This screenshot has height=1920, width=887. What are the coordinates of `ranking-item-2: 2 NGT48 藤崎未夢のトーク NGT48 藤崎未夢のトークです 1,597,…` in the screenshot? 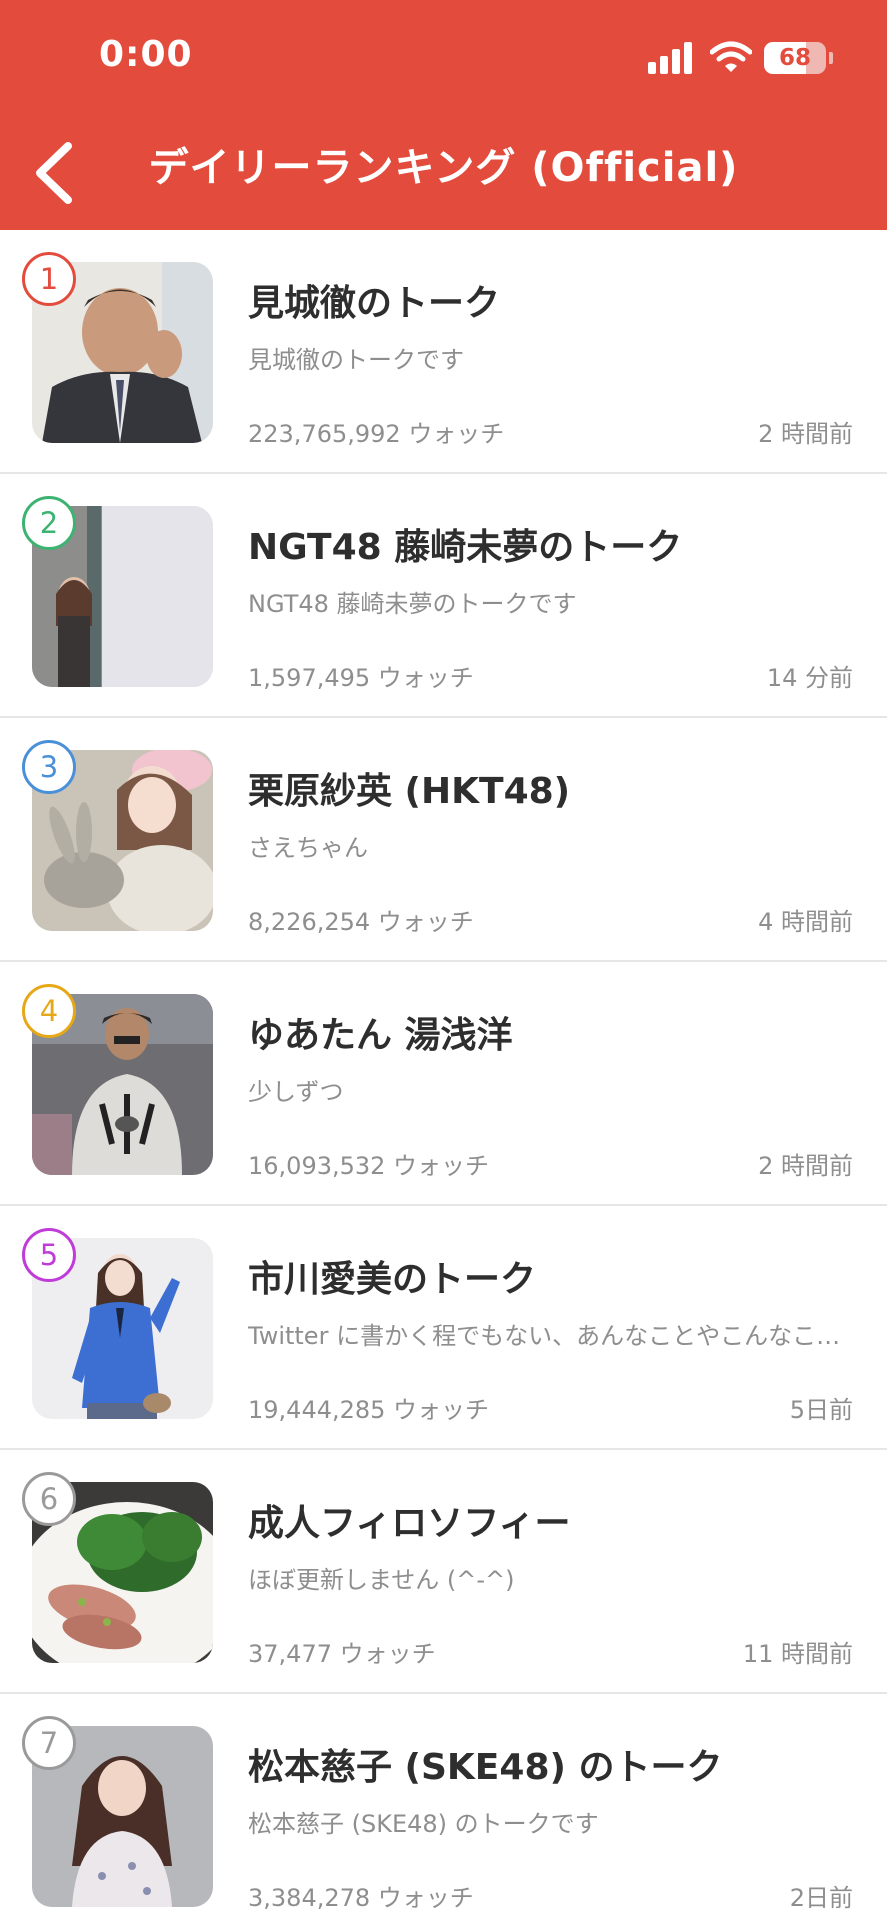 It's located at (443, 596).